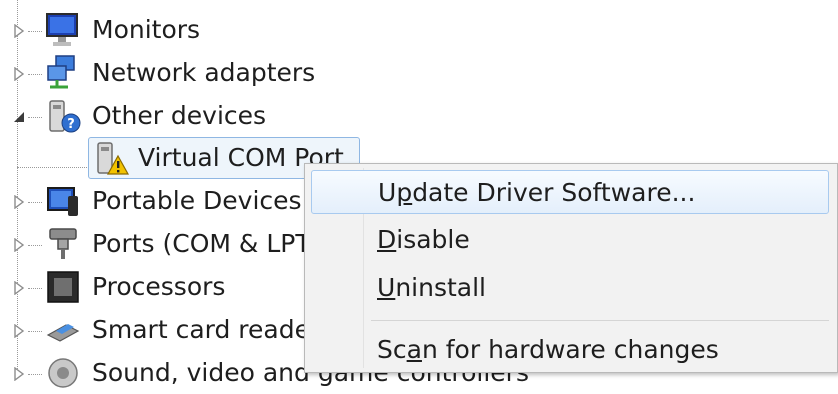 This screenshot has height=394, width=838. Describe the element at coordinates (146, 29) in the screenshot. I see `tree-item-label: Monitors` at that location.